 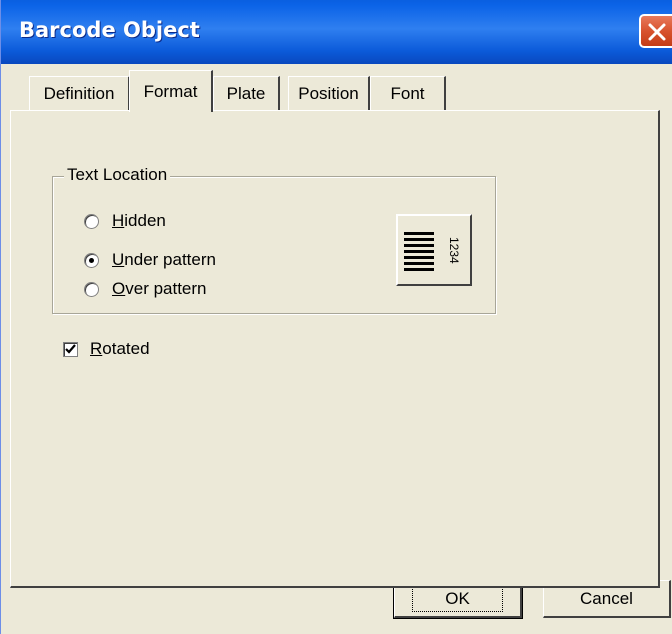 I want to click on checkmark-icon, so click(x=70, y=348).